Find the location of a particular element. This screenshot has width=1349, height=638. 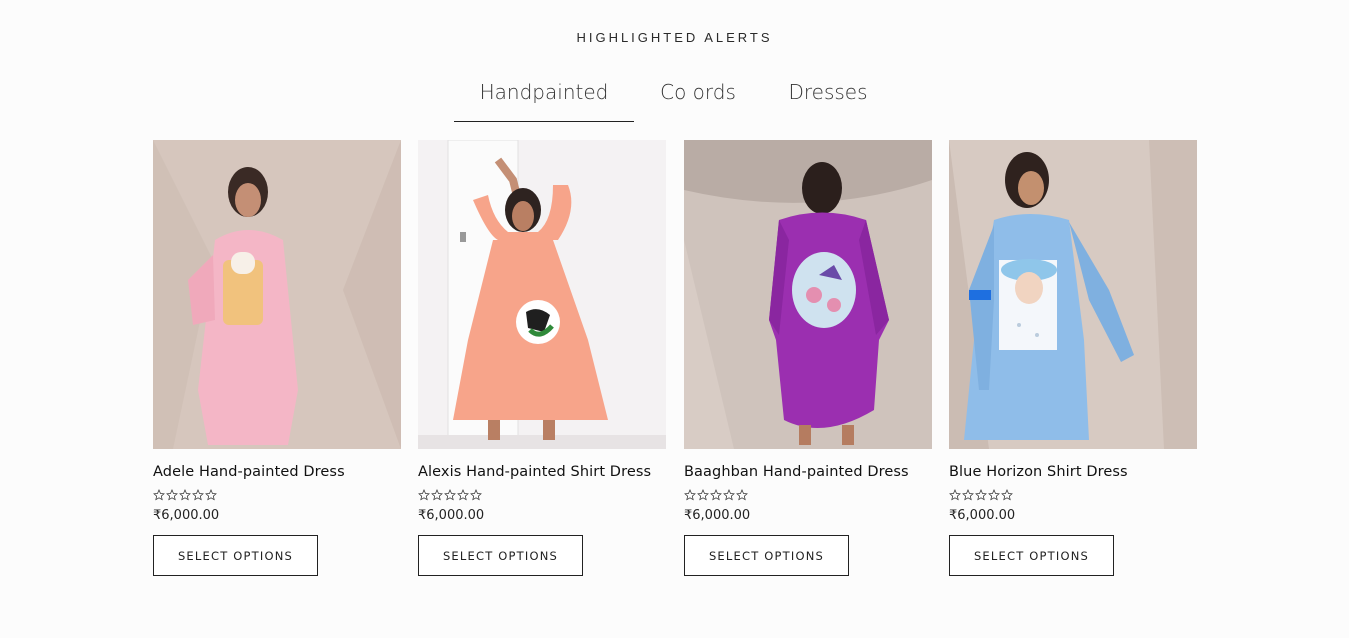

product-name: Blue Horizon Shirt Dress is located at coordinates (1073, 472).